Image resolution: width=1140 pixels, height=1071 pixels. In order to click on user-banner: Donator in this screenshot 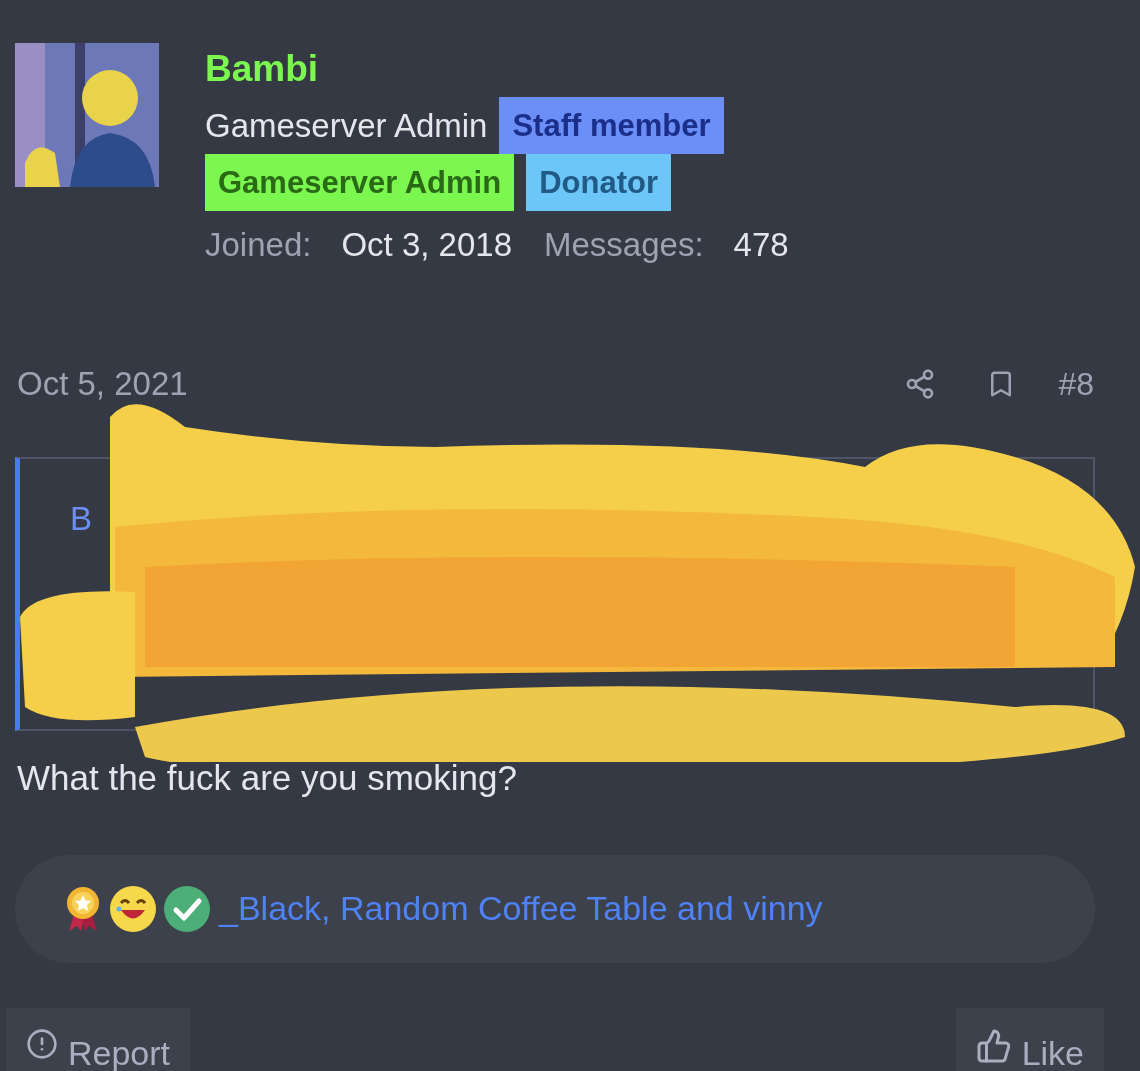, I will do `click(598, 182)`.